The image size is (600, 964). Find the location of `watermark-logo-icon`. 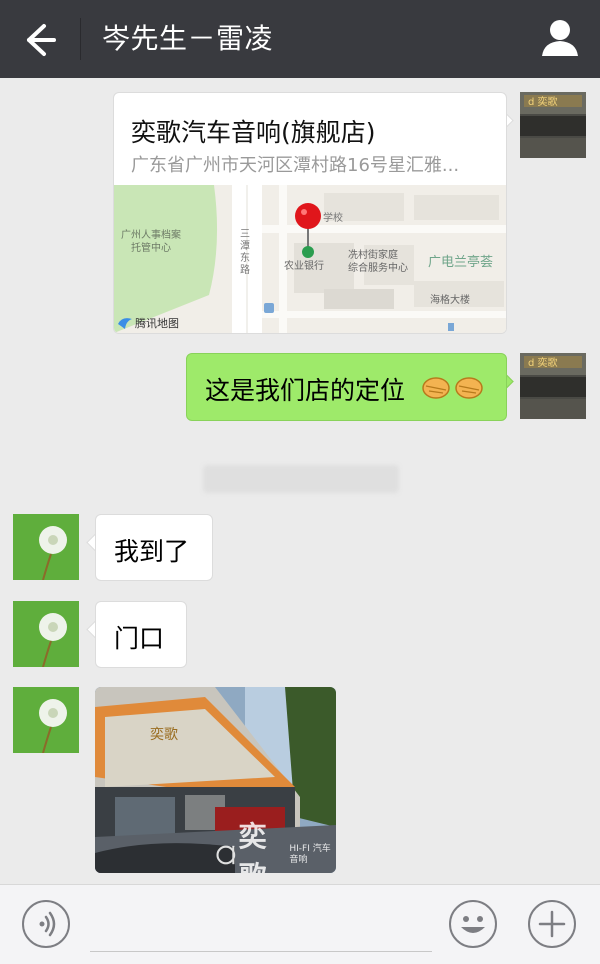

watermark-logo-icon is located at coordinates (226, 855).